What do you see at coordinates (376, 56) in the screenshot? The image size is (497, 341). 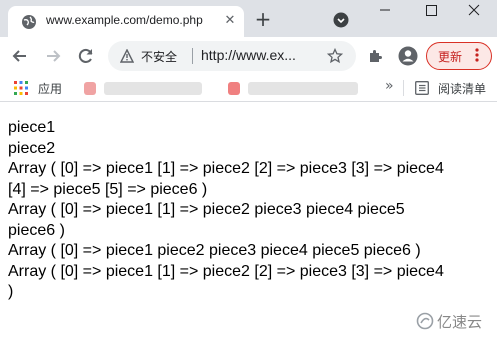 I see `extensions-puzzle-icon` at bounding box center [376, 56].